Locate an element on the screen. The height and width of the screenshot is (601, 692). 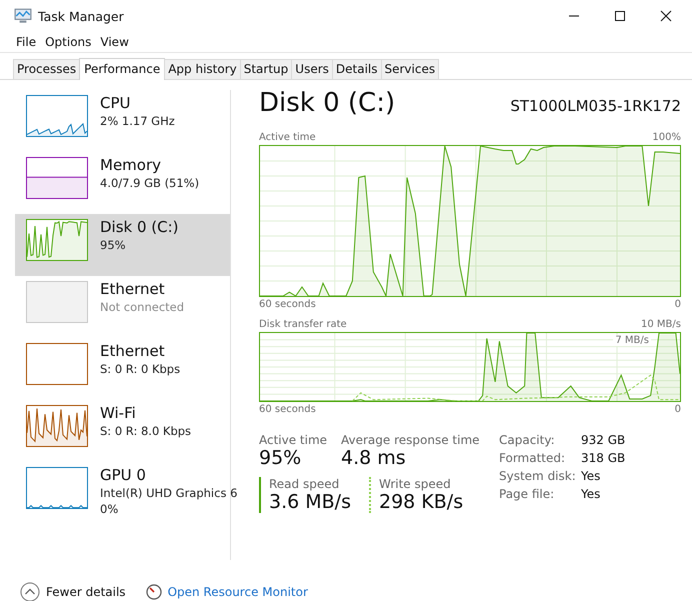
sidebar-item: Disk 0 (C:) 95% is located at coordinates (122, 245).